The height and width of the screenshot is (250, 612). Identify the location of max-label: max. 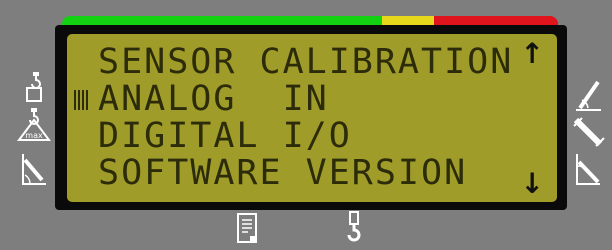
(34, 135).